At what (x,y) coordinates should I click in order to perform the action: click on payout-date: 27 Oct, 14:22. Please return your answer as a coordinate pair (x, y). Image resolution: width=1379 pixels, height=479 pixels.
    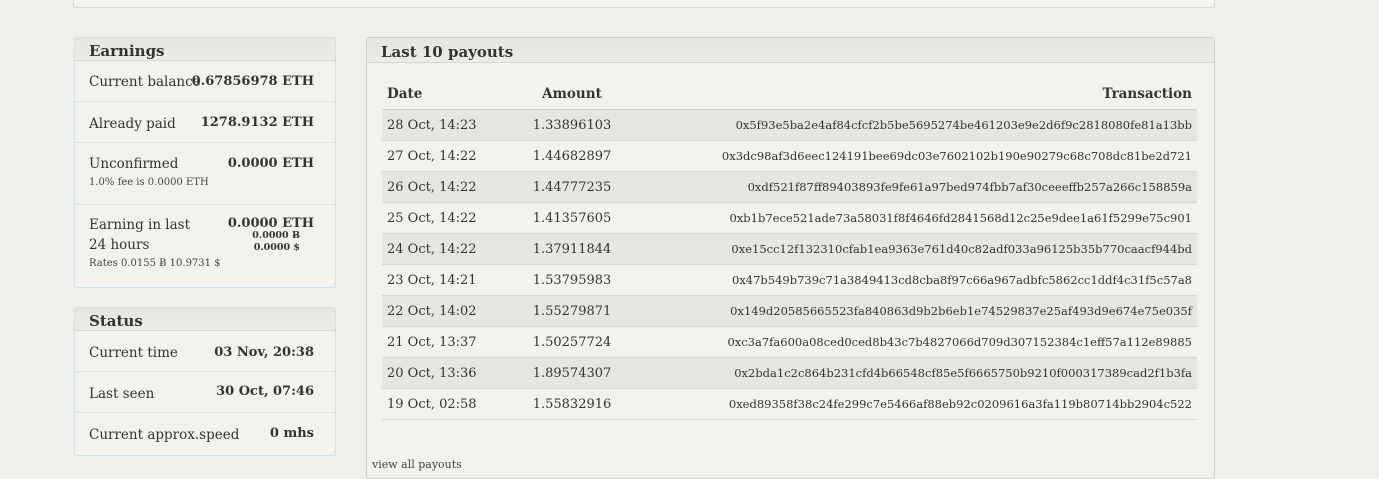
    Looking at the image, I should click on (447, 156).